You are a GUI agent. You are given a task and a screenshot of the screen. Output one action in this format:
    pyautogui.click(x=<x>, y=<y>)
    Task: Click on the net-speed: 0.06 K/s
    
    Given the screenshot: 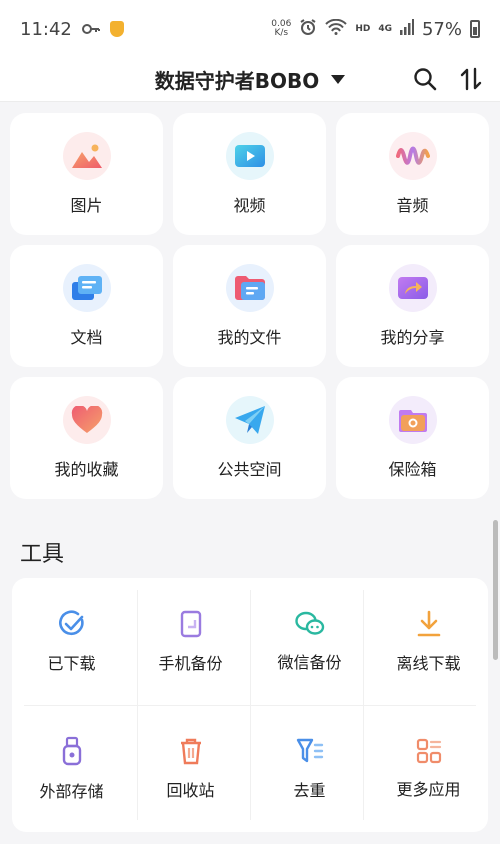 What is the action you would take?
    pyautogui.click(x=281, y=29)
    